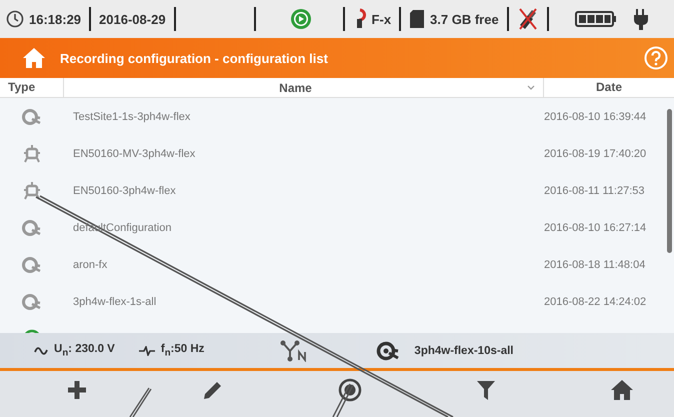 This screenshot has height=417, width=674. I want to click on config-name: aron-fx, so click(303, 264).